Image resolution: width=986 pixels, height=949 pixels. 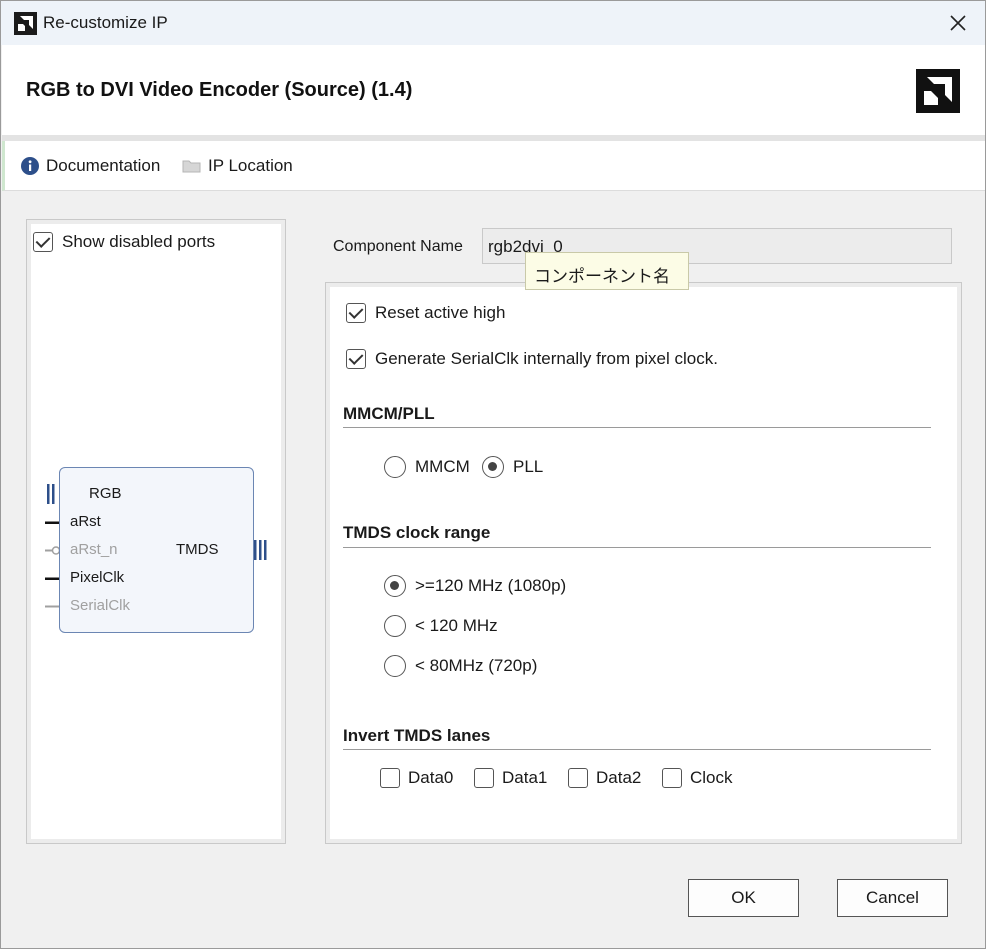 I want to click on radio-pll-label: PLL, so click(x=528, y=466).